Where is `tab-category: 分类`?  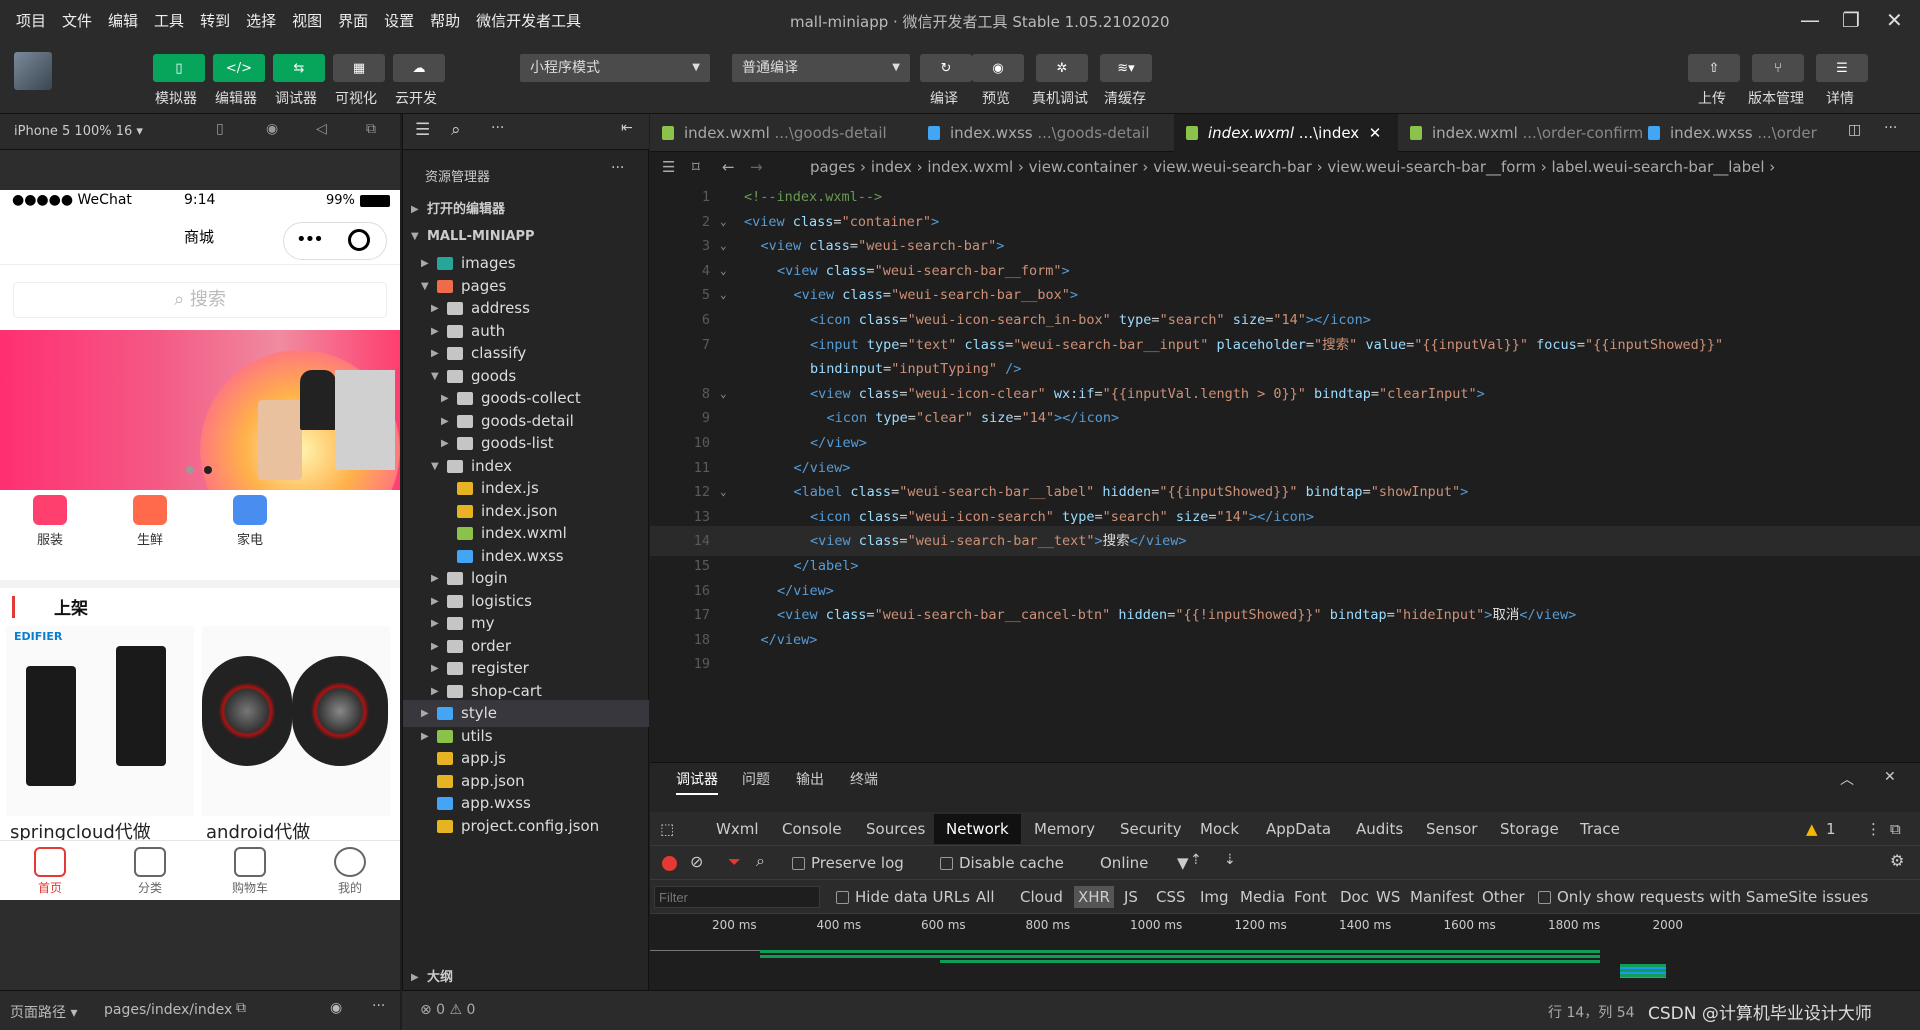 tab-category: 分类 is located at coordinates (150, 871).